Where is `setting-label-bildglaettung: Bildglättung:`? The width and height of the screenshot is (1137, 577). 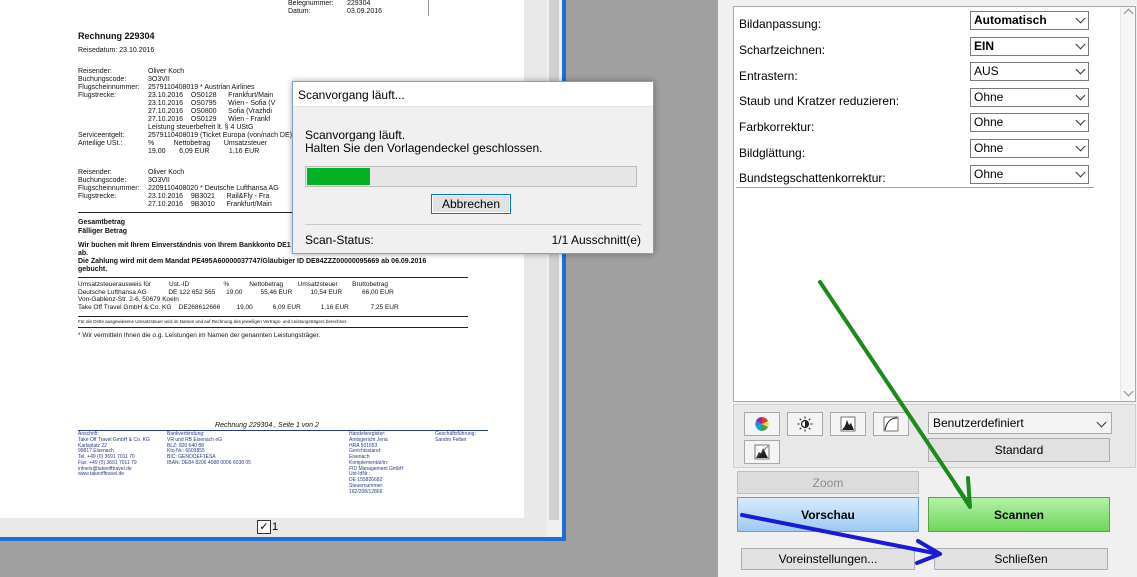 setting-label-bildglaettung: Bildglättung: is located at coordinates (772, 153).